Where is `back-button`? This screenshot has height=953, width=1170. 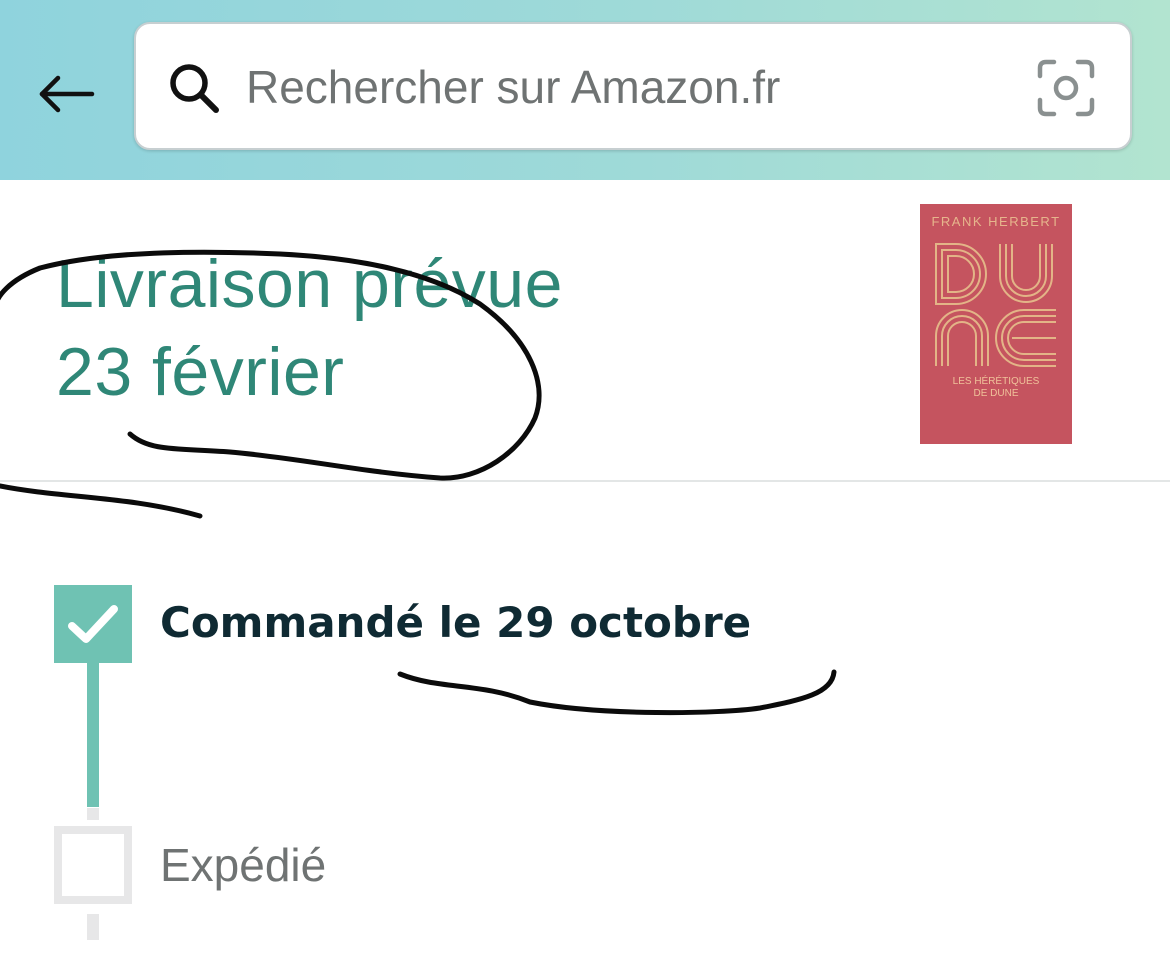
back-button is located at coordinates (66, 94).